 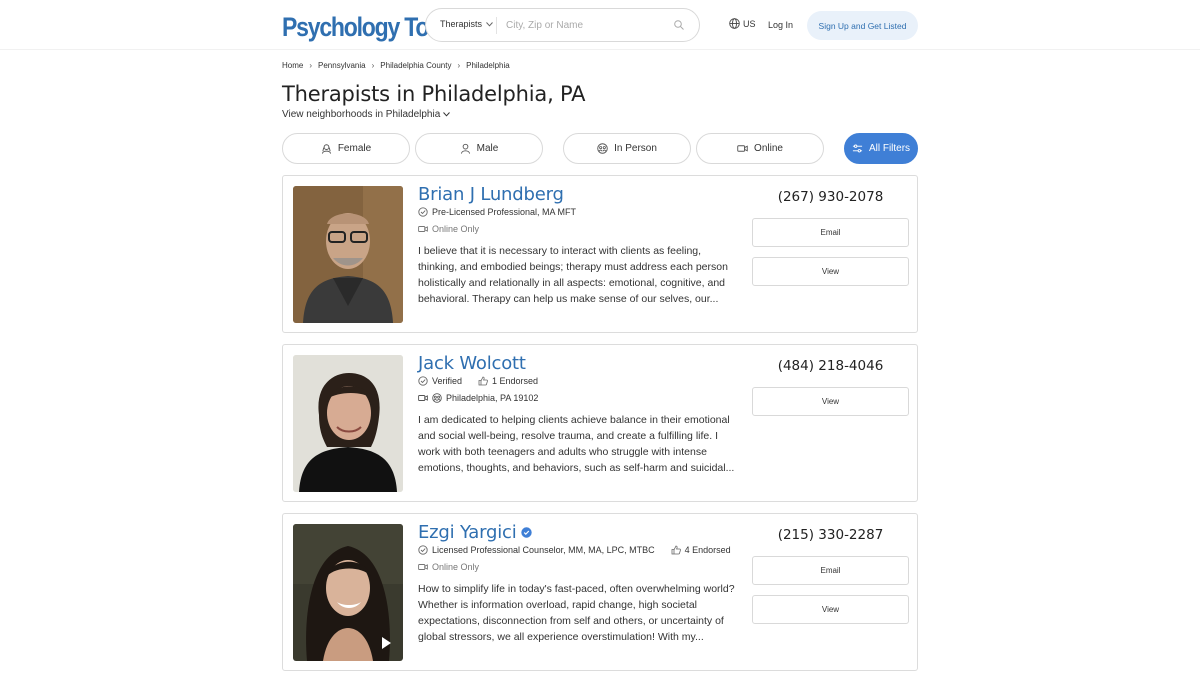 I want to click on therapist-name: Ezgi Yargici, so click(x=475, y=532).